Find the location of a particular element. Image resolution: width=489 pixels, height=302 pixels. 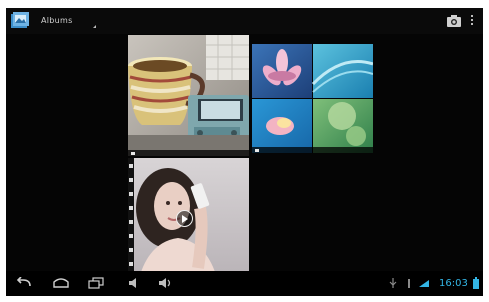

signal-icon is located at coordinates (409, 283).